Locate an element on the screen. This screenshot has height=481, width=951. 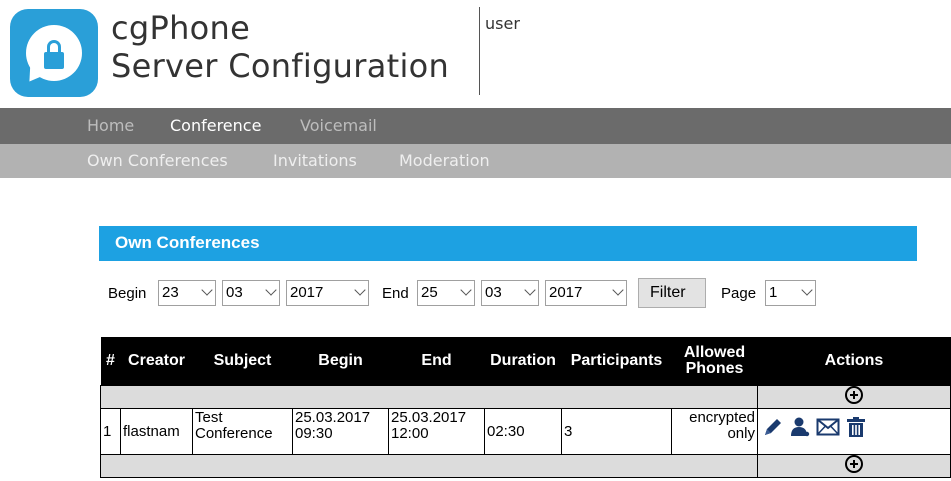
cell-allowed-phones: encrypted only is located at coordinates (714, 431).